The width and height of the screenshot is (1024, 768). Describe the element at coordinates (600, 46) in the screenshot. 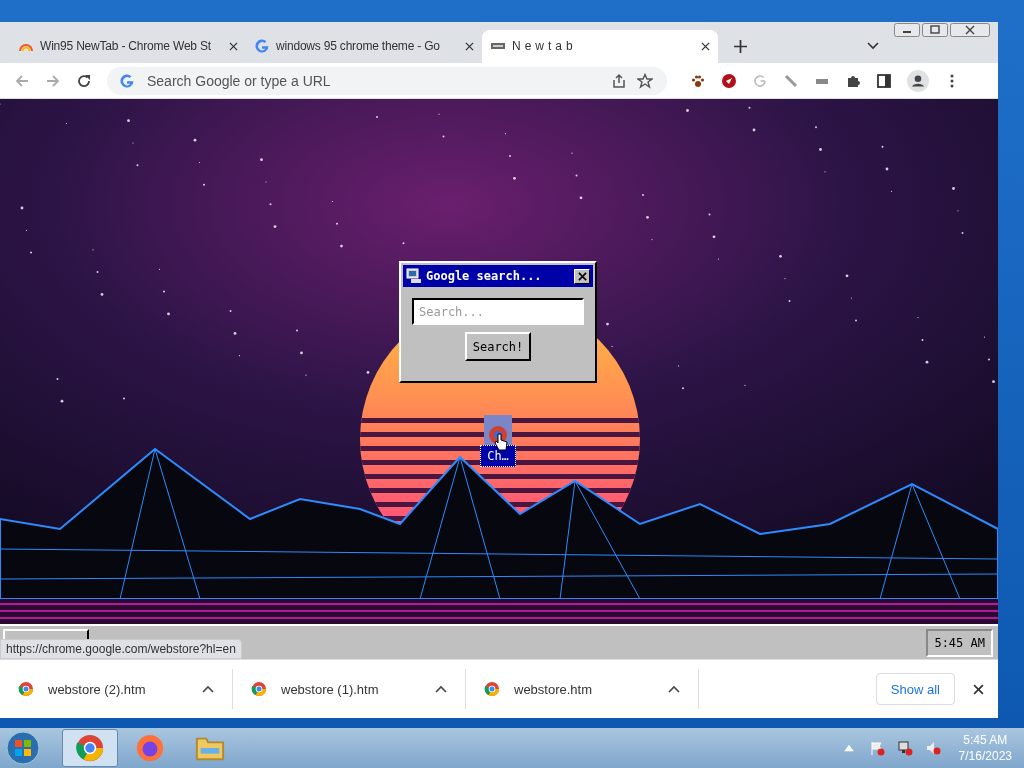

I see `browser-tab: Newtab` at that location.